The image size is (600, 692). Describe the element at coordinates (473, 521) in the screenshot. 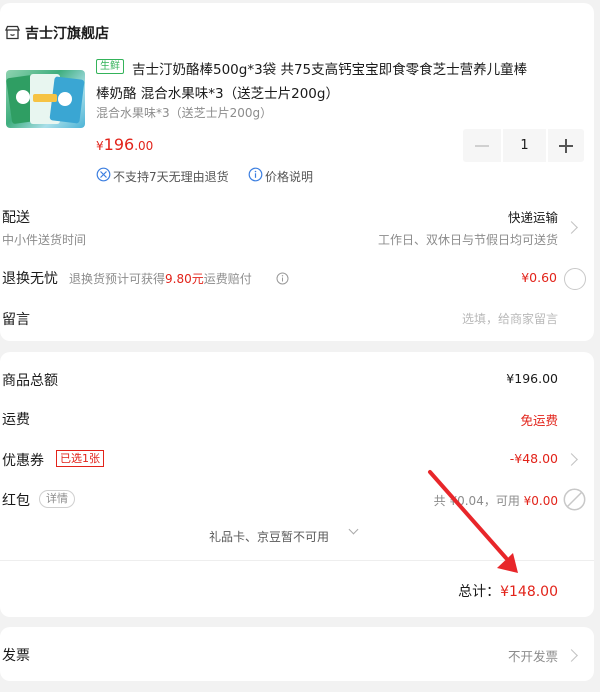

I see `annotation-arrow` at that location.